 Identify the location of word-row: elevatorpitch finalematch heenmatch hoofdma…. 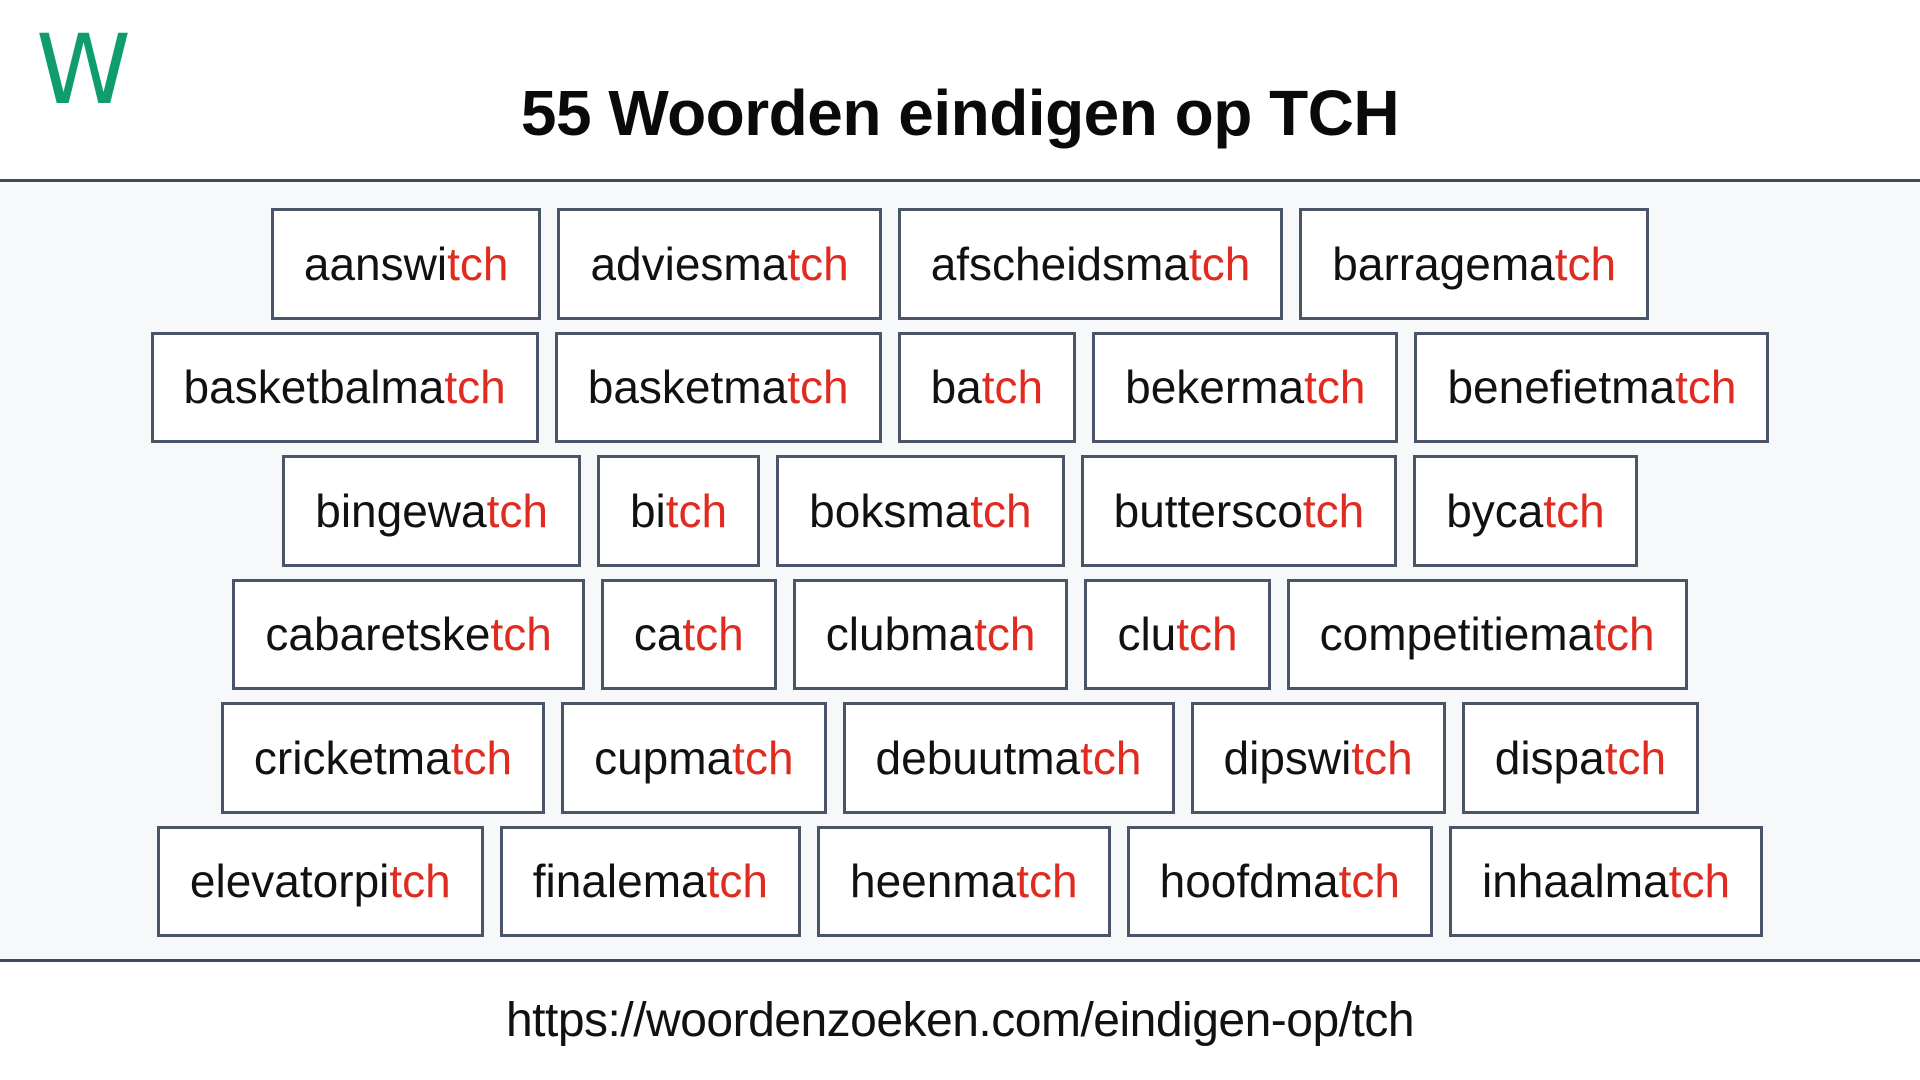
(960, 882).